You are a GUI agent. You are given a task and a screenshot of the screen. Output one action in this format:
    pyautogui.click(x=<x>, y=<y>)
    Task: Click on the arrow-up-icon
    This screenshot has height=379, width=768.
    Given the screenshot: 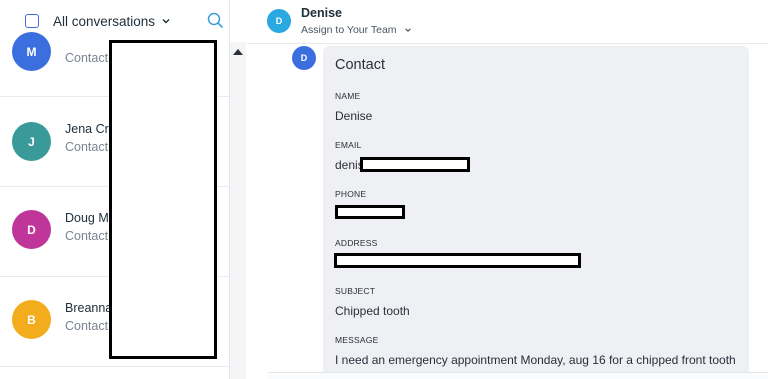 What is the action you would take?
    pyautogui.click(x=238, y=52)
    